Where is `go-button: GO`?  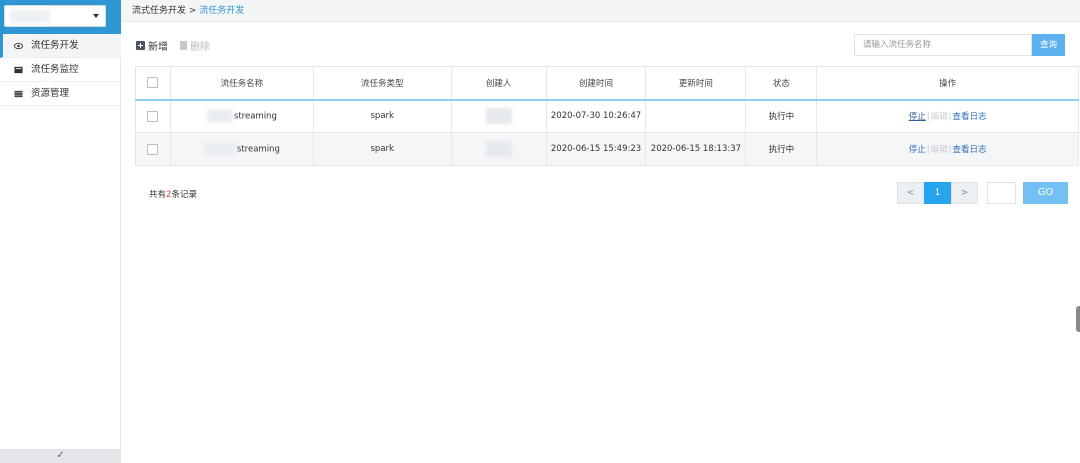 go-button: GO is located at coordinates (1045, 193).